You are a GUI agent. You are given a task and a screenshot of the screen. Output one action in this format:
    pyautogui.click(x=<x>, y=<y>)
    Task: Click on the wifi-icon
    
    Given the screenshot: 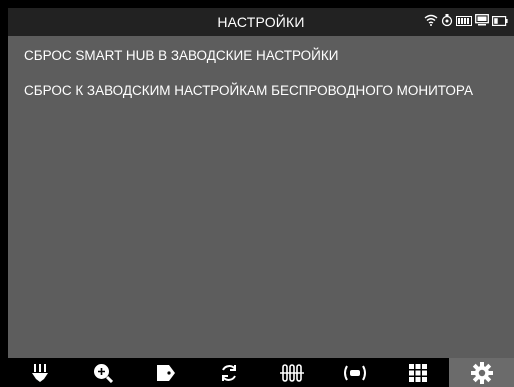 What is the action you would take?
    pyautogui.click(x=431, y=22)
    